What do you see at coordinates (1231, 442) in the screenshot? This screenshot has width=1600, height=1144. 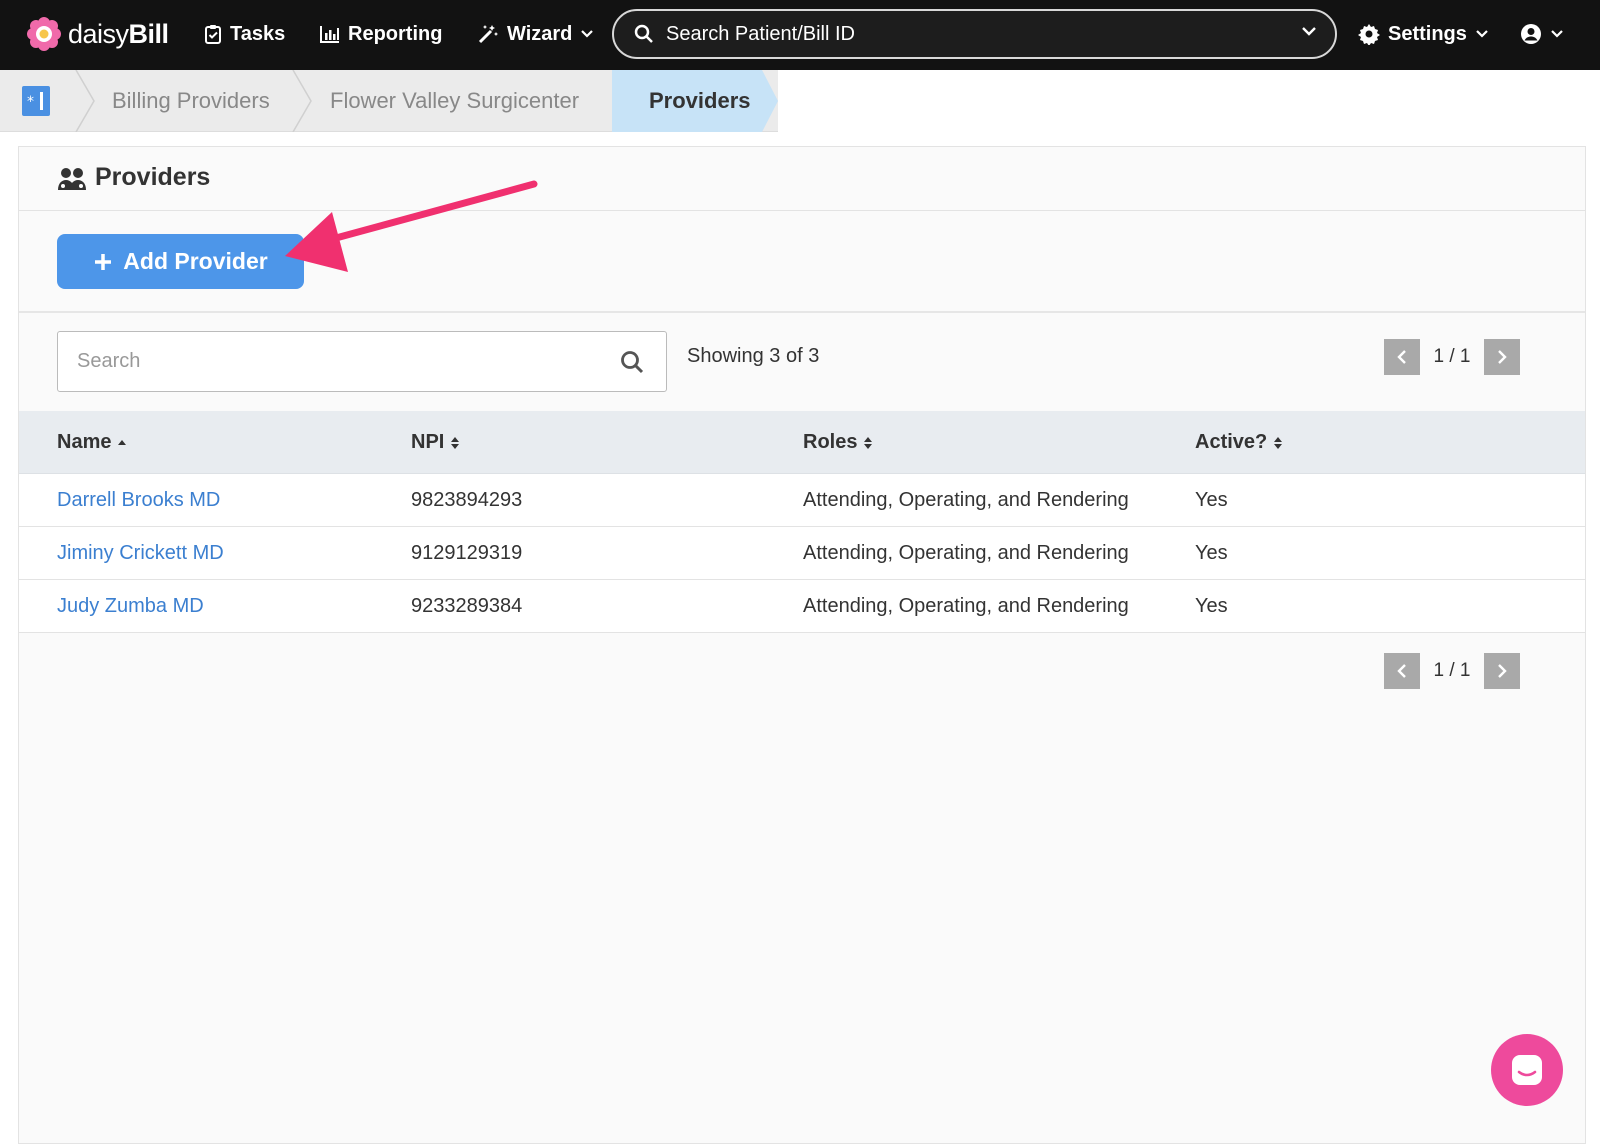 I see `column-active-label: Active?` at bounding box center [1231, 442].